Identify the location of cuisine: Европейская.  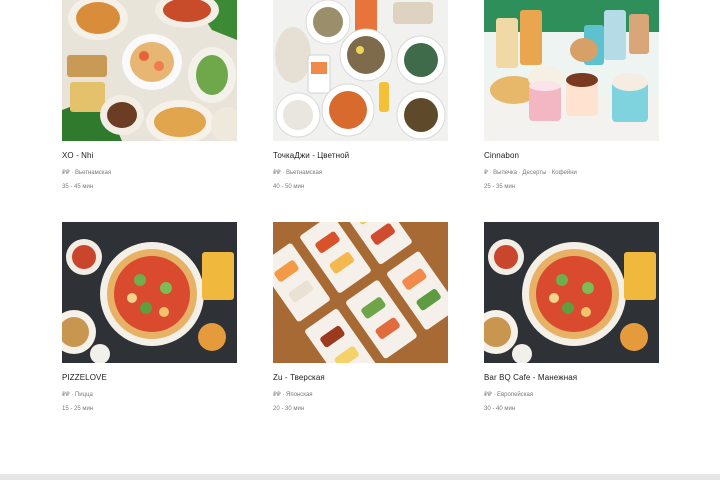
(515, 395).